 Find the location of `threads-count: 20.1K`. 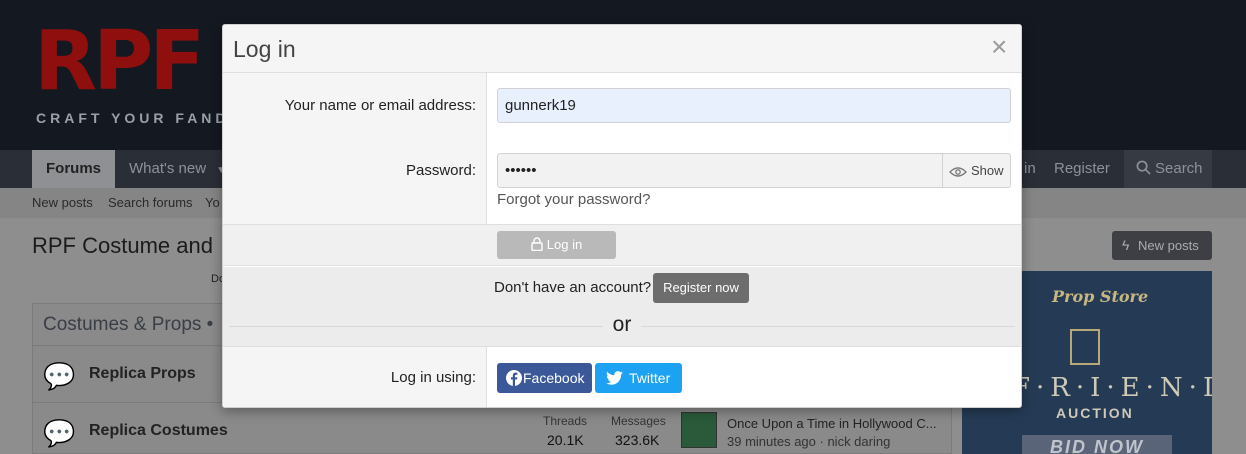

threads-count: 20.1K is located at coordinates (565, 440).